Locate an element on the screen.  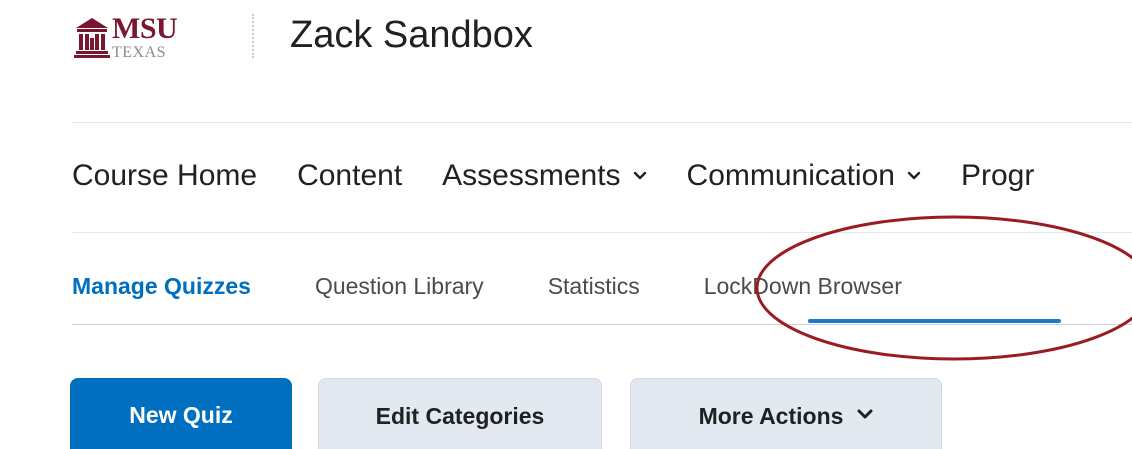
tab-question-library-label: Question Library is located at coordinates (399, 285).